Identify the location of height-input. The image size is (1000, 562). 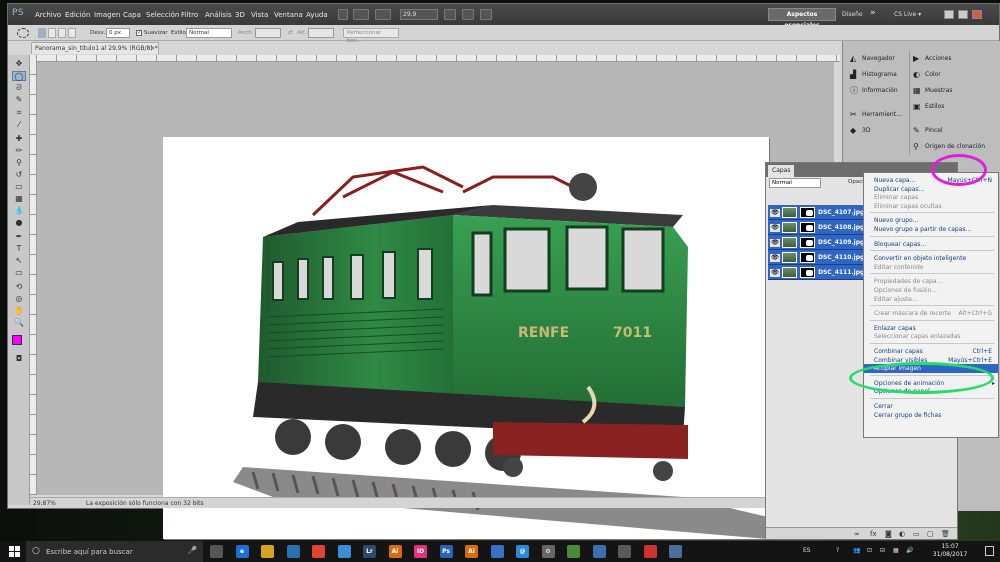
(321, 33).